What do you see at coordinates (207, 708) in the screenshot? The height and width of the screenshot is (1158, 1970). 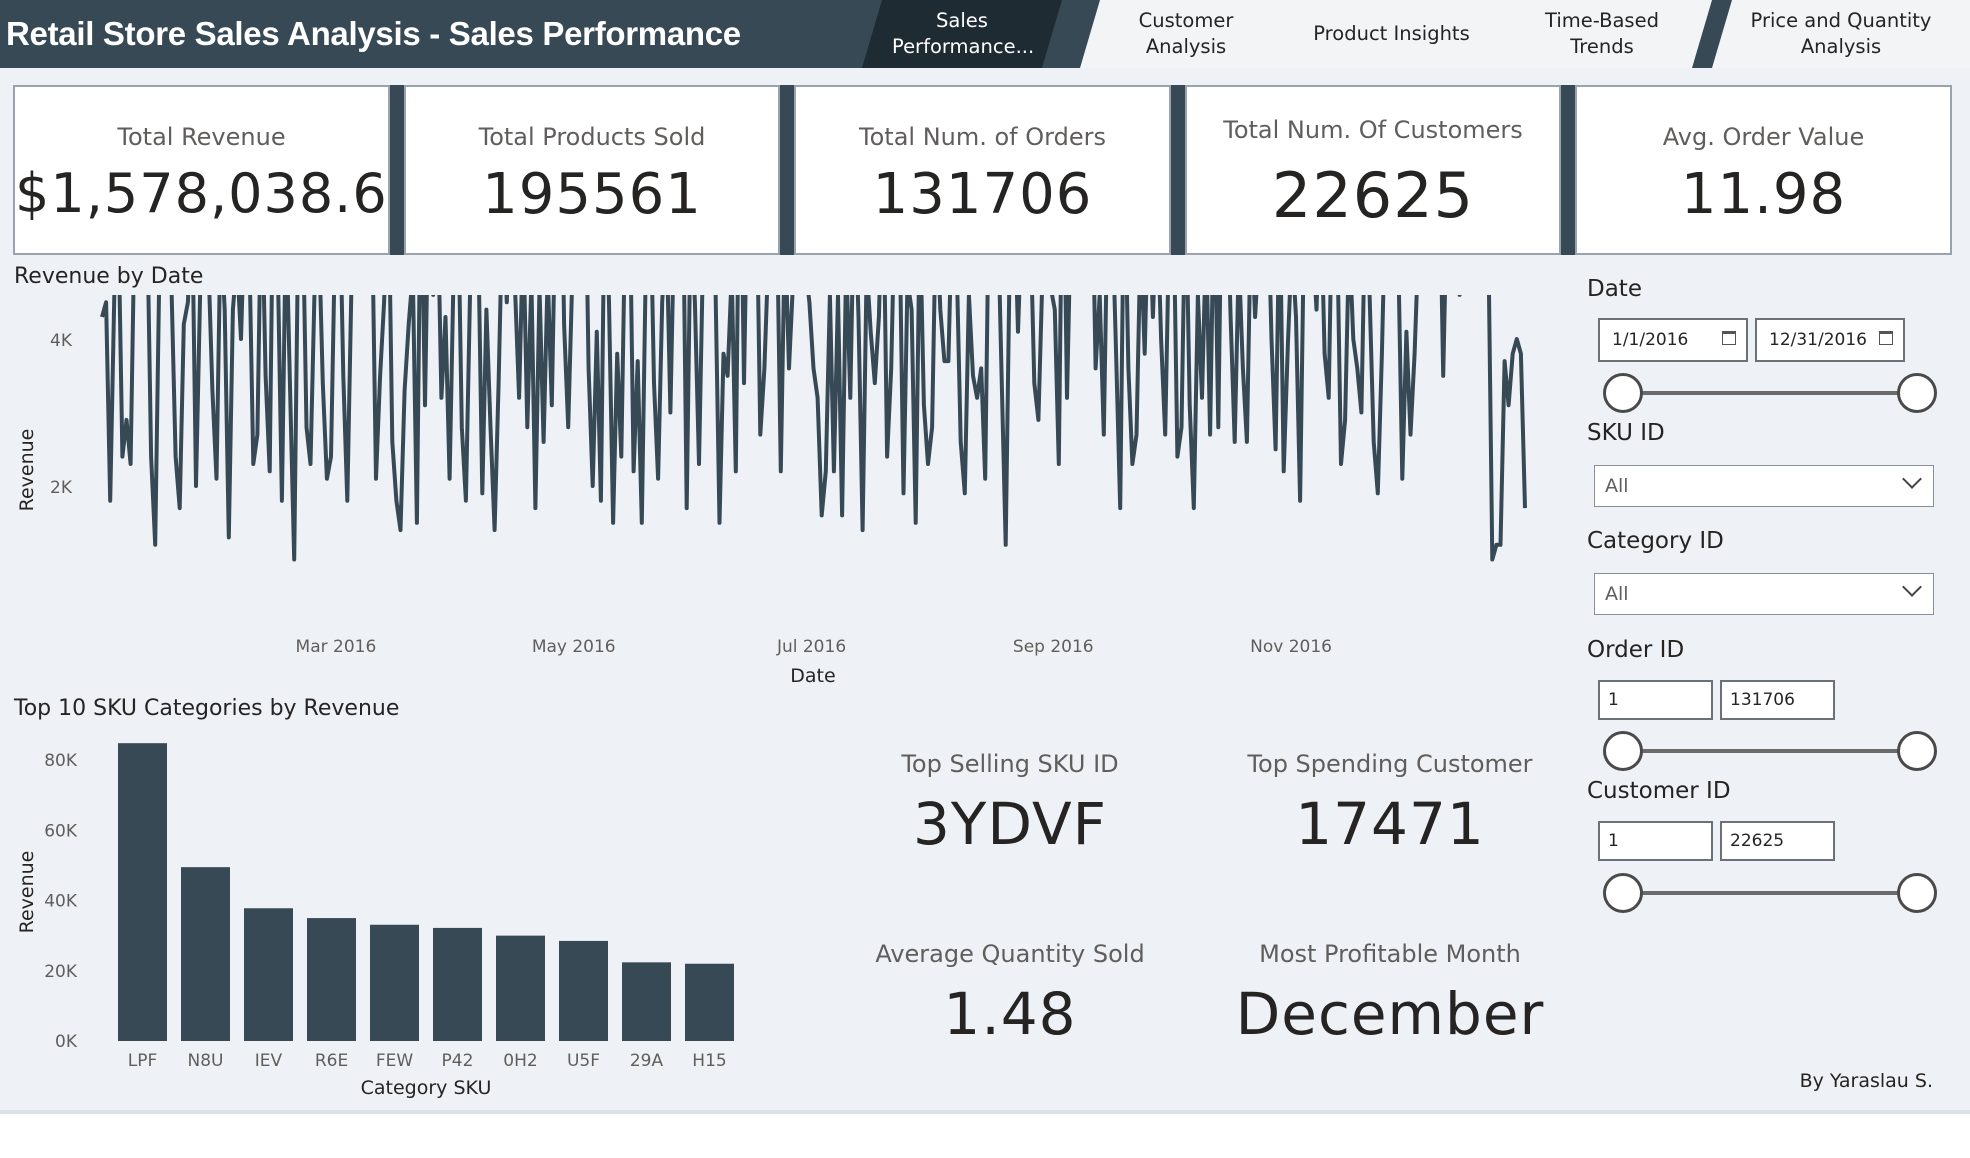 I see `bar-chart-title: Top 10 SKU Categories by Revenue` at bounding box center [207, 708].